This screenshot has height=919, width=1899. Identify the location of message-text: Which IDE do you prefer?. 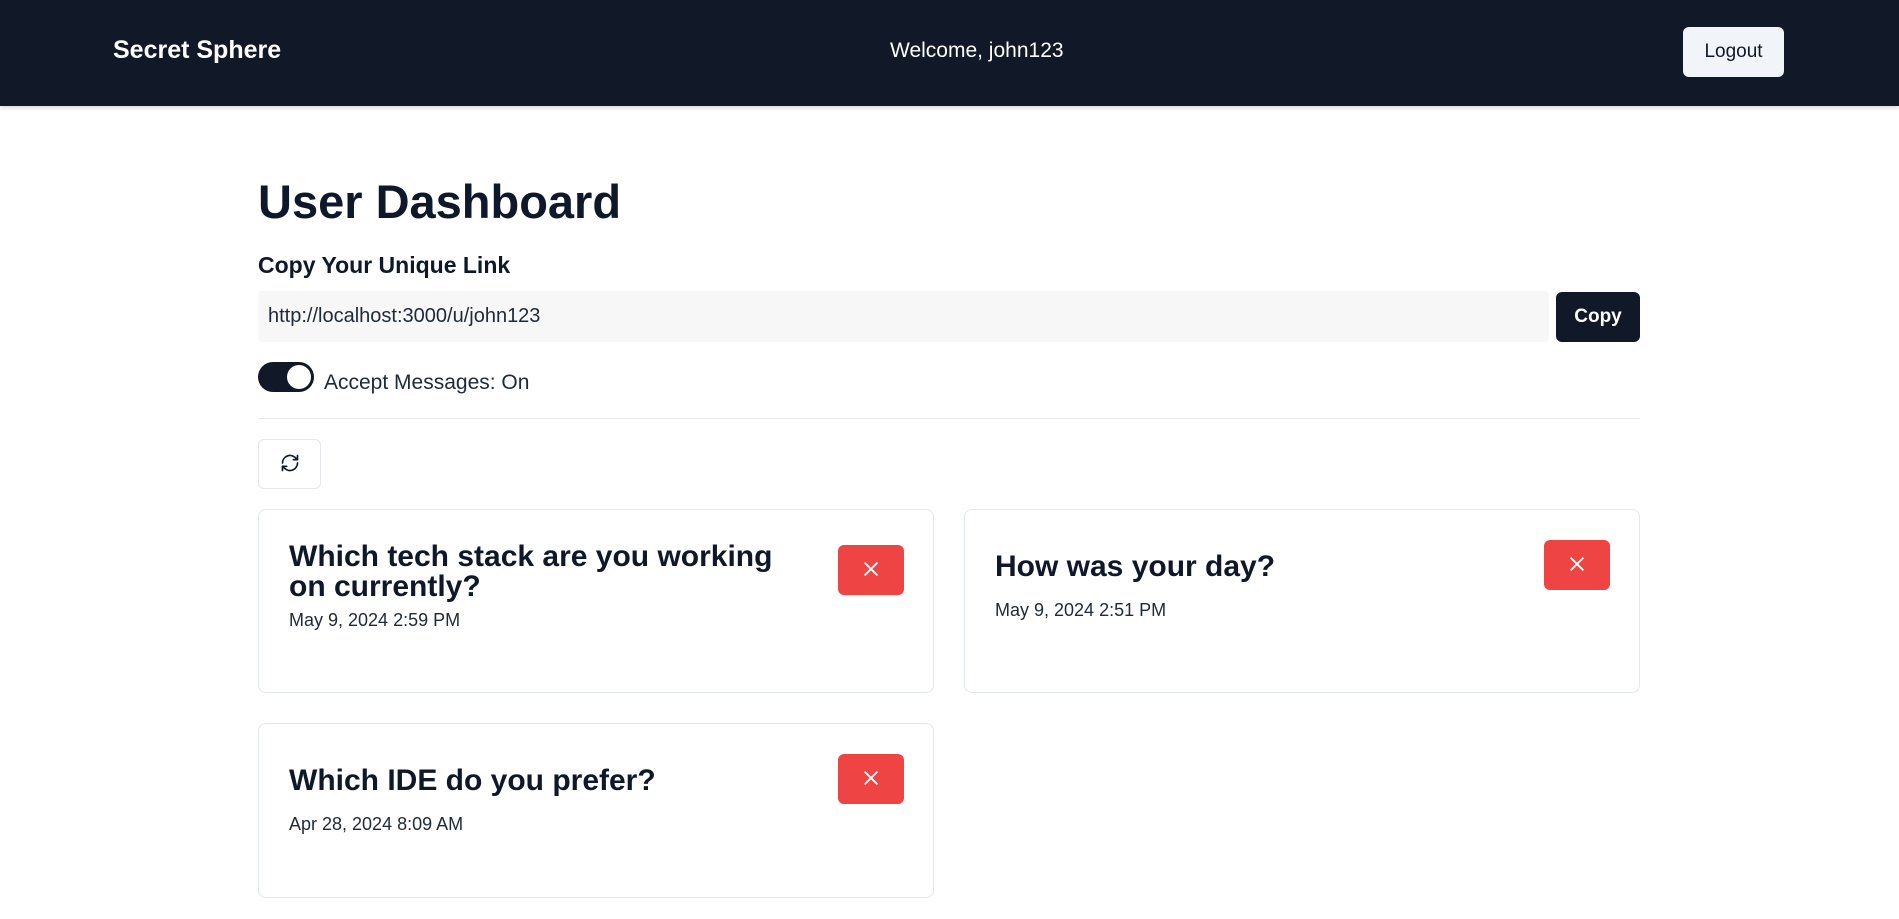
(472, 780).